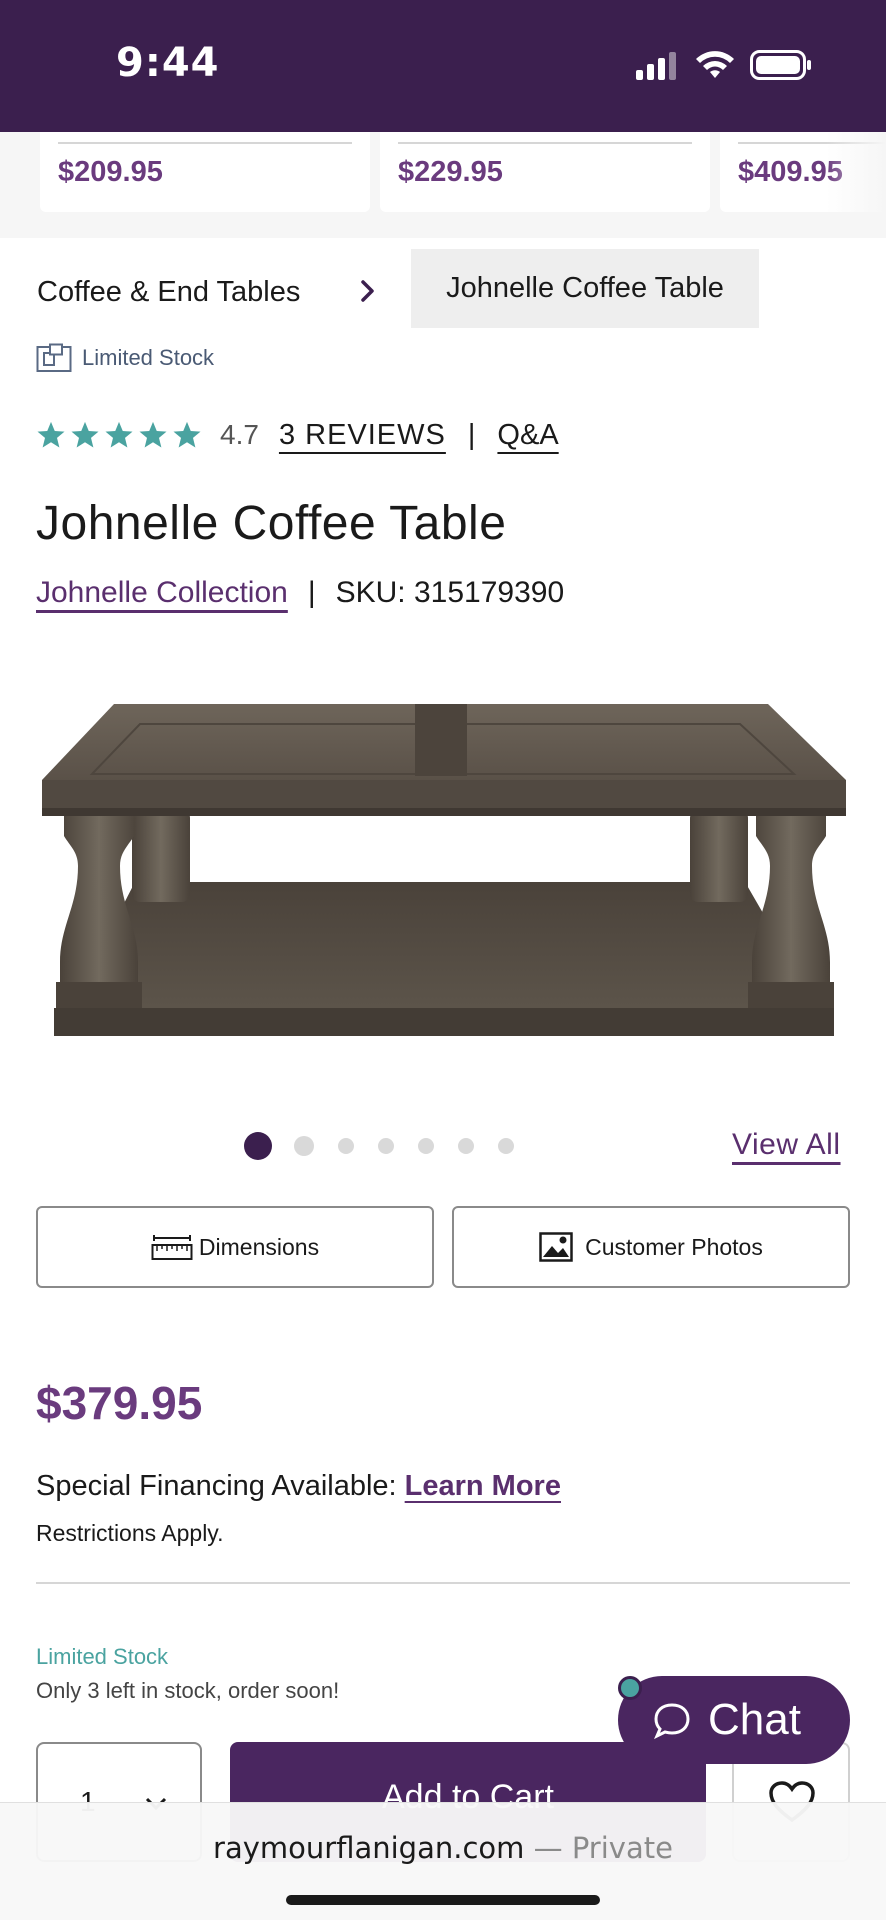 The height and width of the screenshot is (1920, 886). Describe the element at coordinates (271, 523) in the screenshot. I see `product-title: Johnelle Coffee Table` at that location.